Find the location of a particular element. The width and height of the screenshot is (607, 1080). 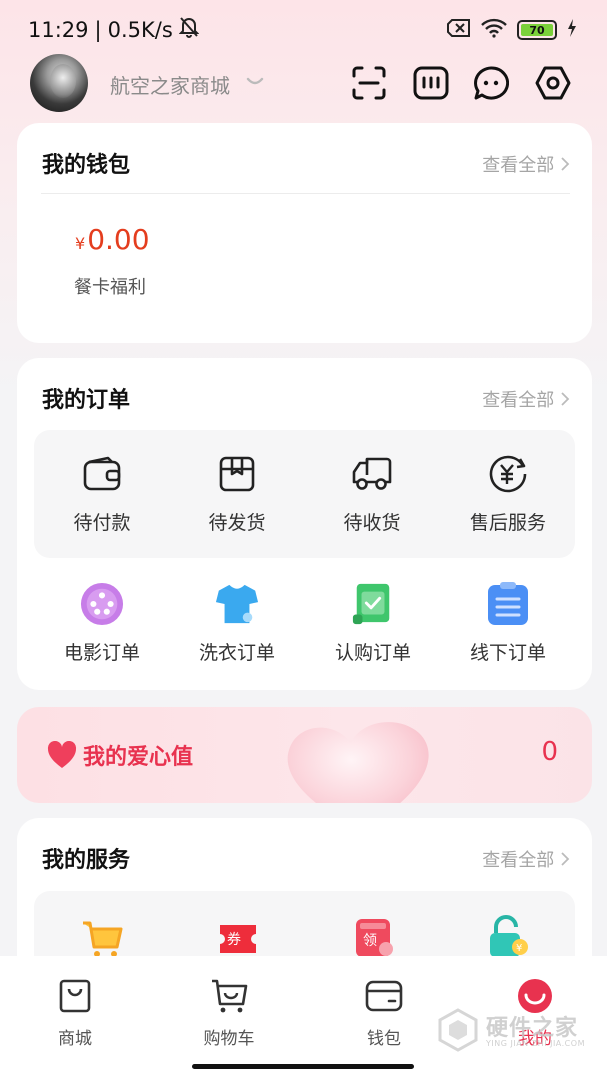

amount-label: 餐卡福利 is located at coordinates (110, 287).